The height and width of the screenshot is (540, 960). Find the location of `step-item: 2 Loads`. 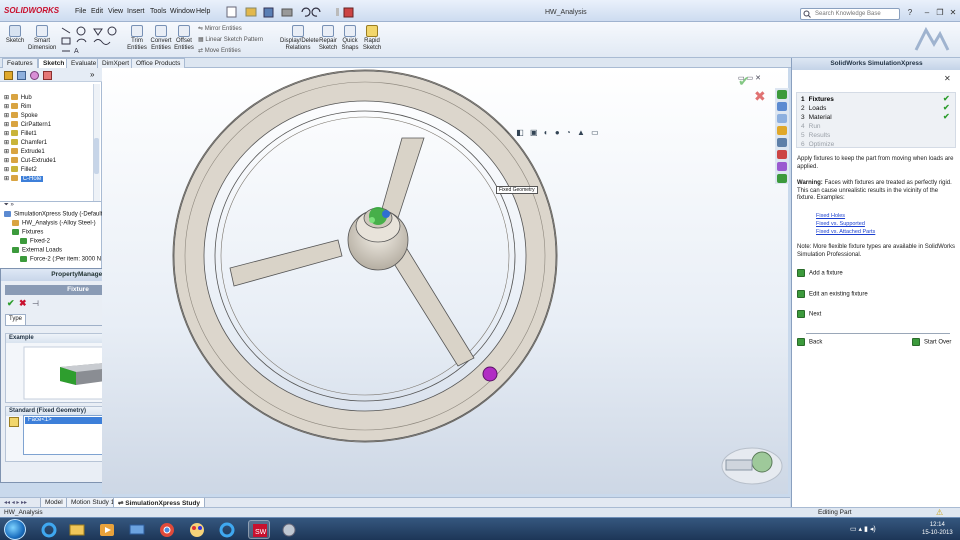

step-item: 2 Loads is located at coordinates (813, 108).